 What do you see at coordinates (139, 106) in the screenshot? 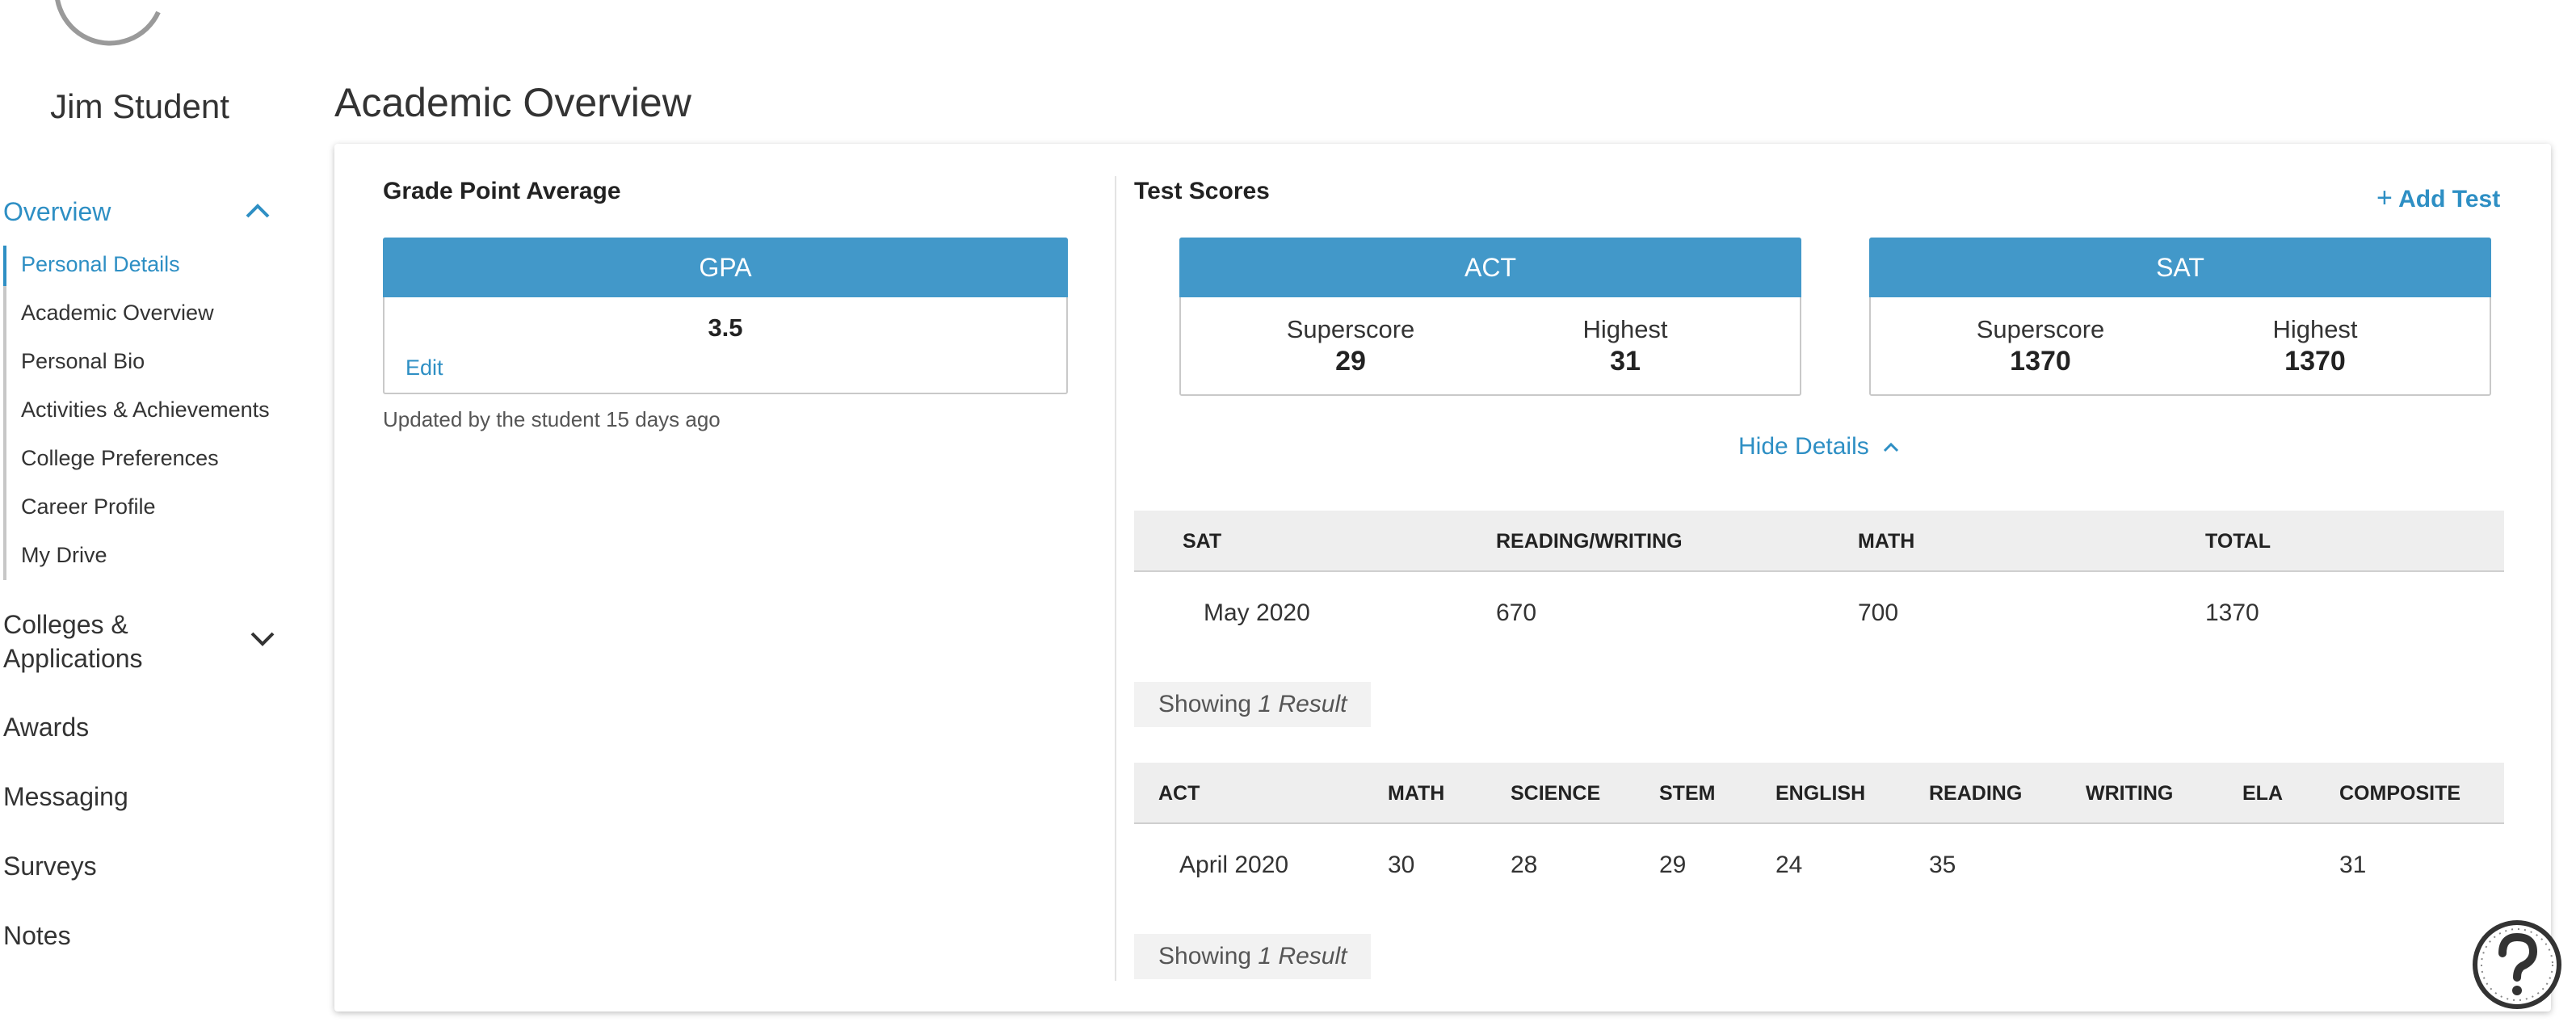
I see `student-name: Jim Student` at bounding box center [139, 106].